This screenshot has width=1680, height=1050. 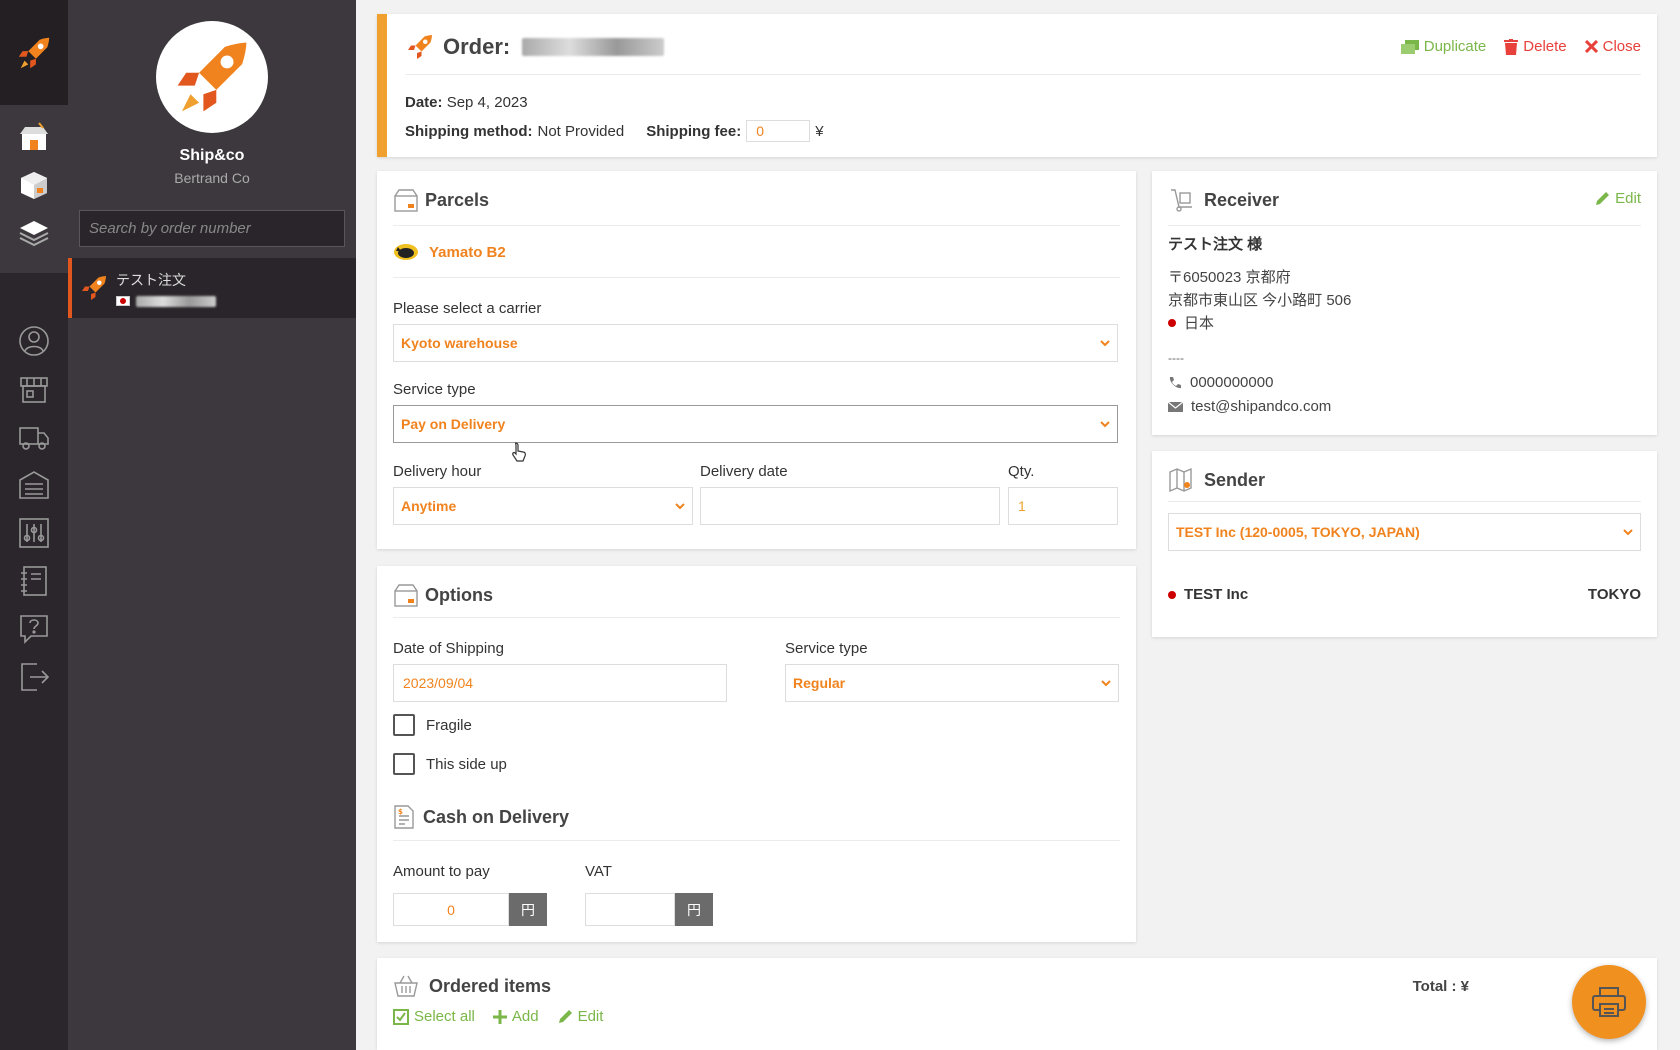 I want to click on print-button, so click(x=1609, y=1002).